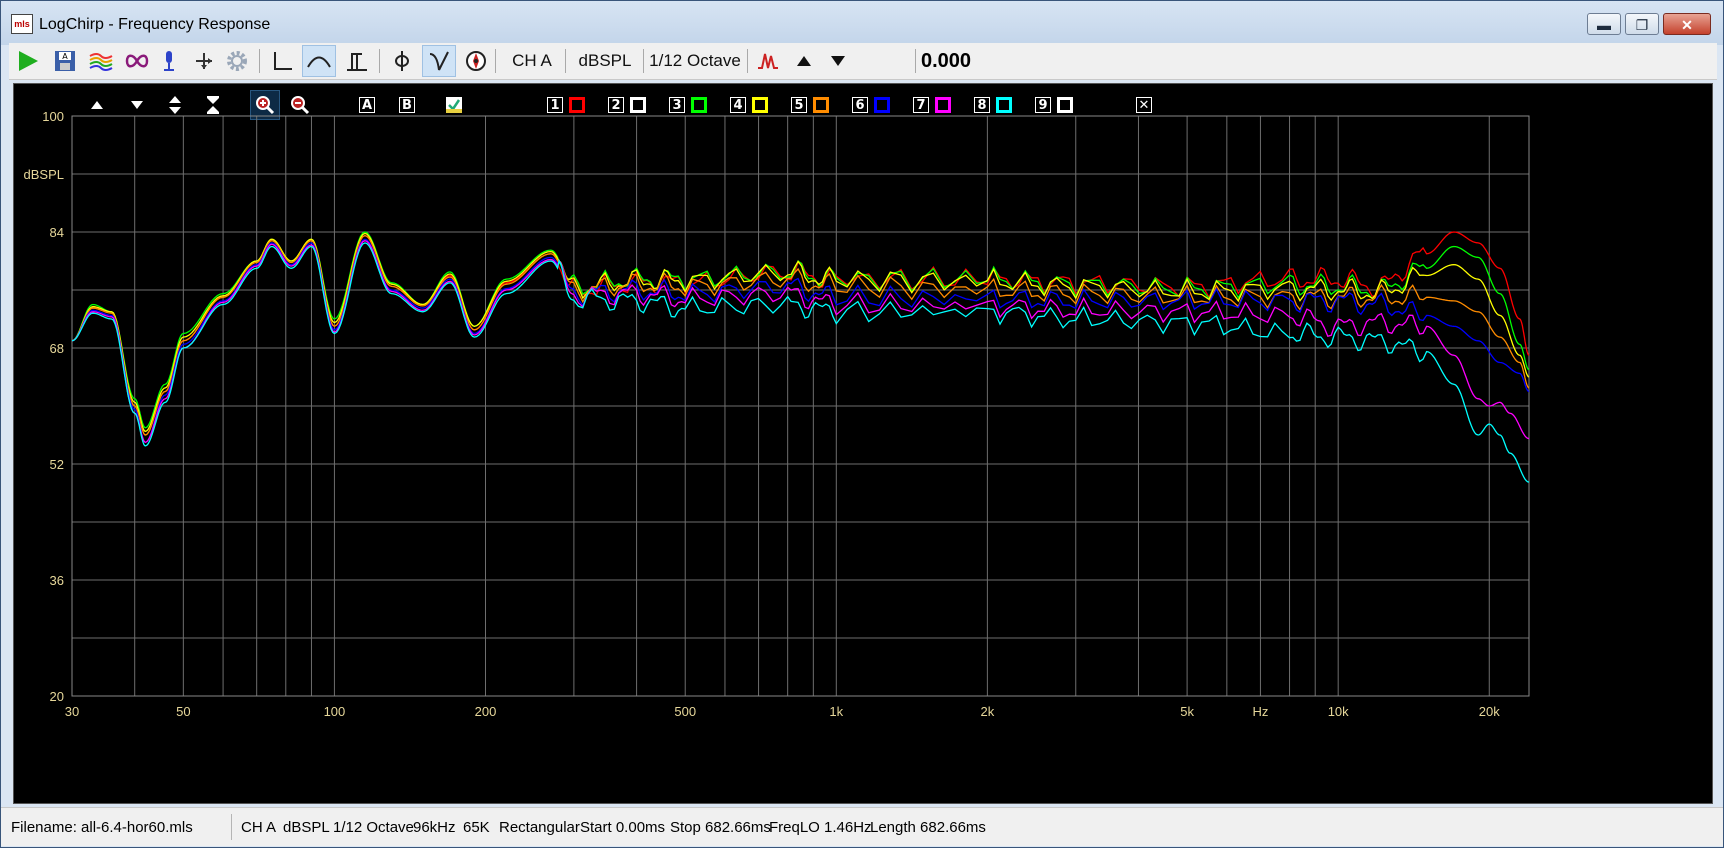 Image resolution: width=1724 pixels, height=848 pixels. I want to click on phase-icon, so click(402, 61).